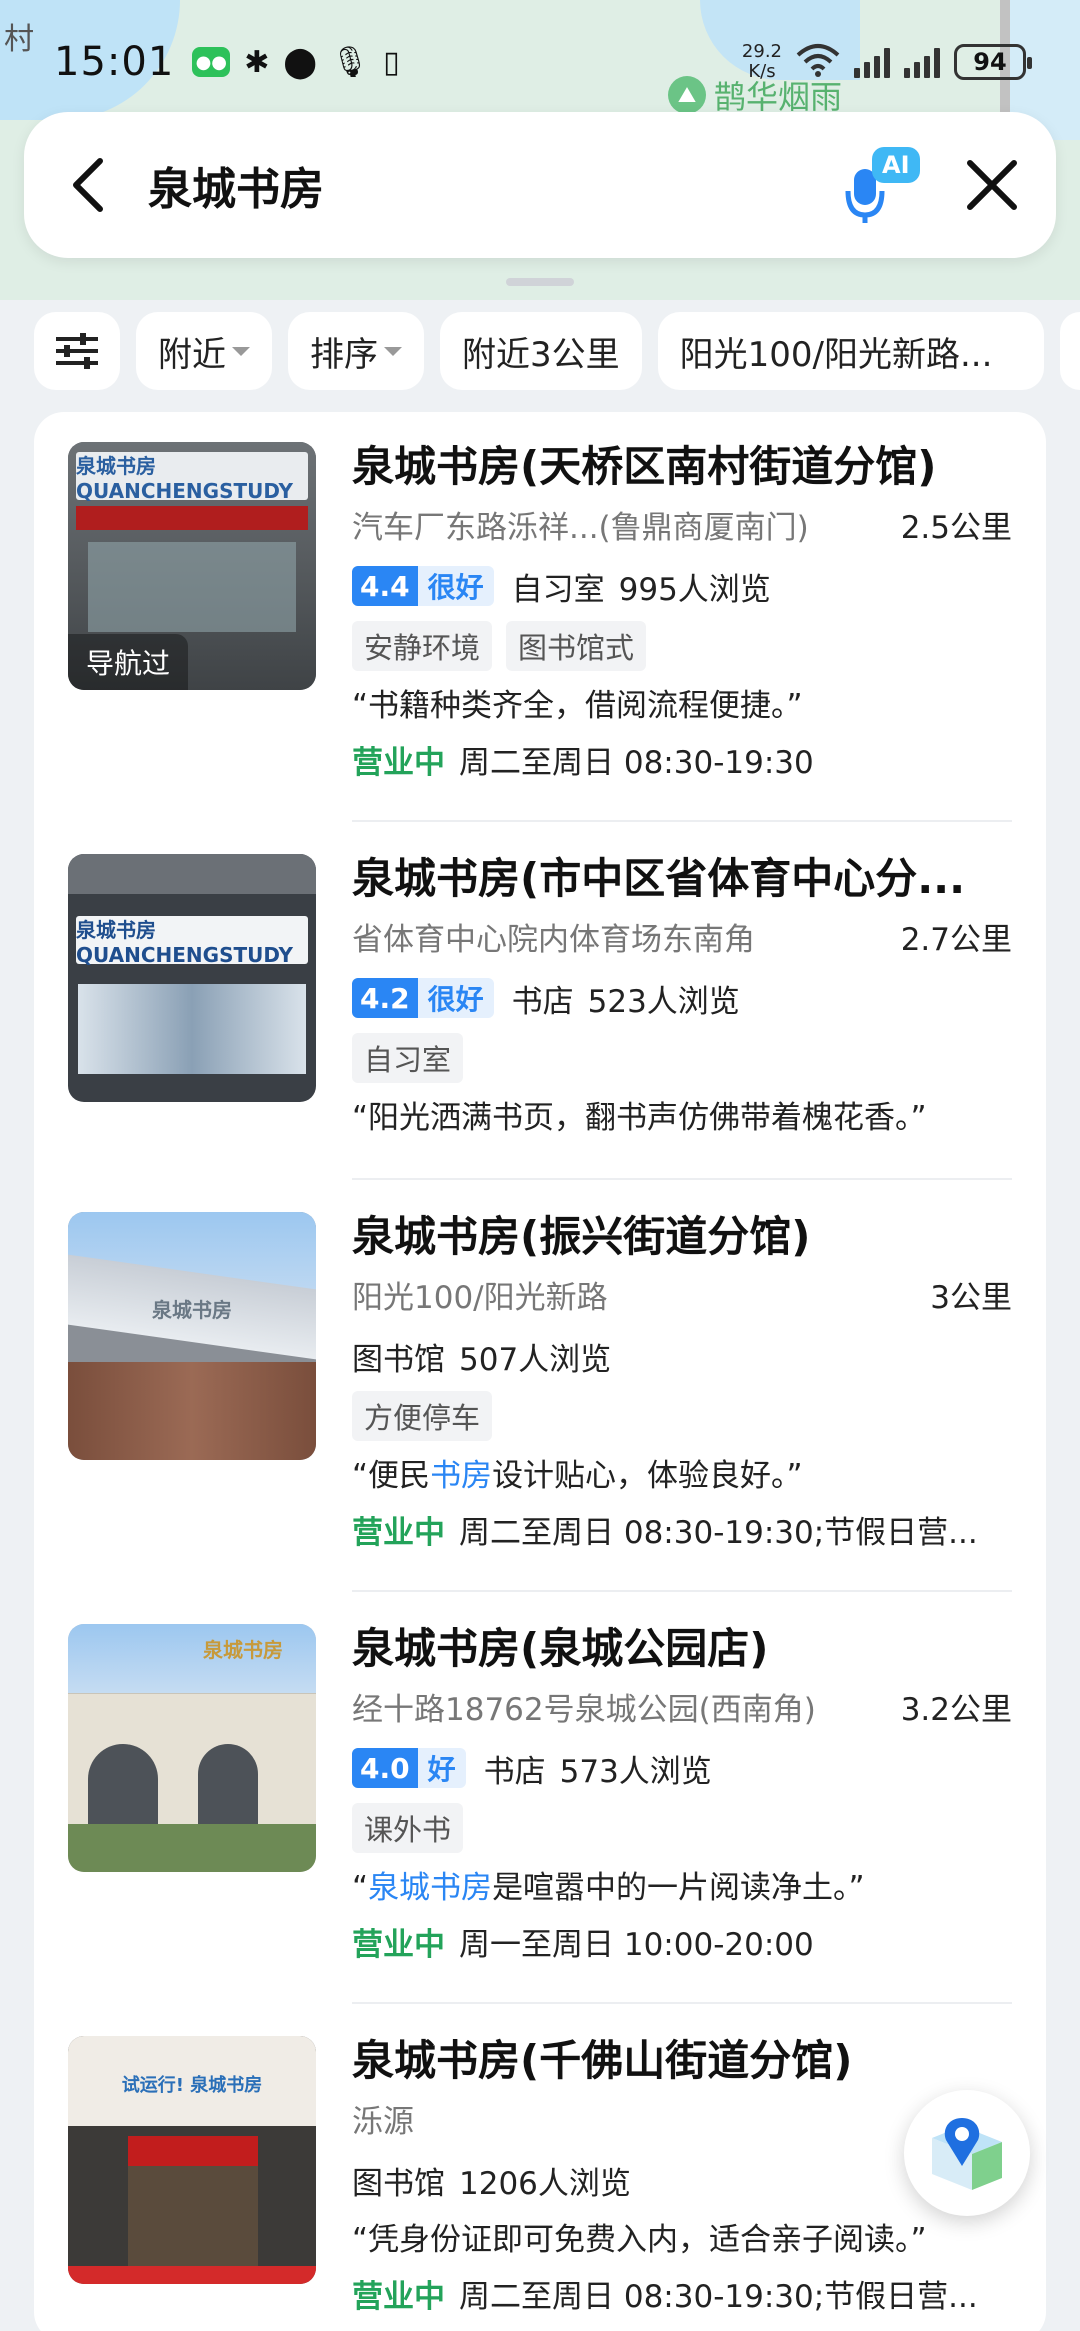  Describe the element at coordinates (356, 351) in the screenshot. I see `filter-sort: 排序` at that location.